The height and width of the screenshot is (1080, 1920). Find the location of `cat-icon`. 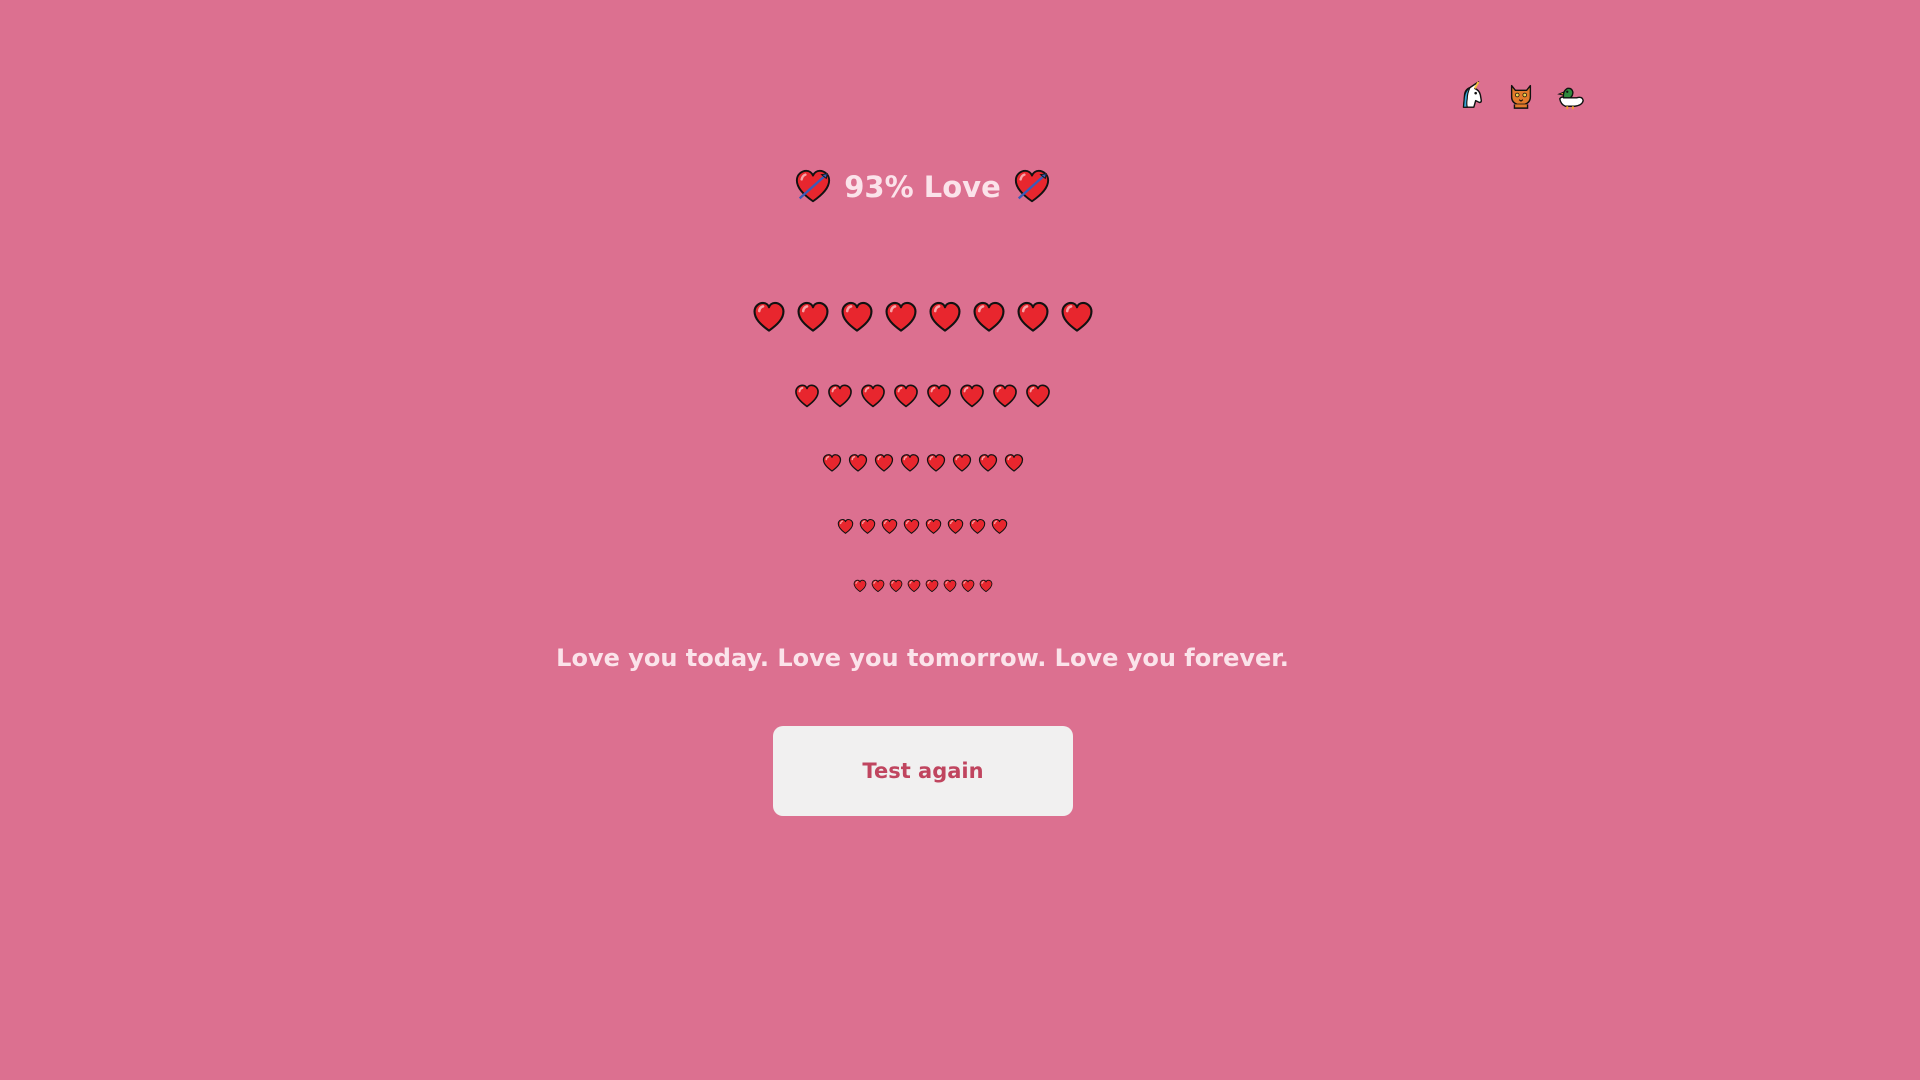

cat-icon is located at coordinates (1521, 95).